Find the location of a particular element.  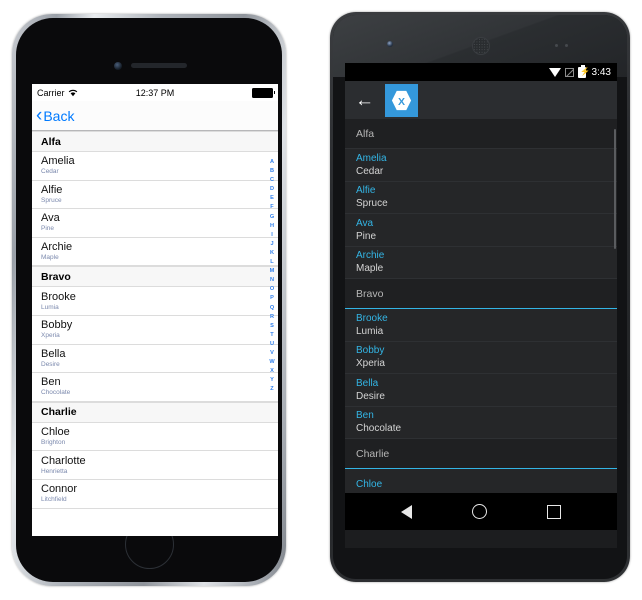

front-camera-icon is located at coordinates (118, 66).